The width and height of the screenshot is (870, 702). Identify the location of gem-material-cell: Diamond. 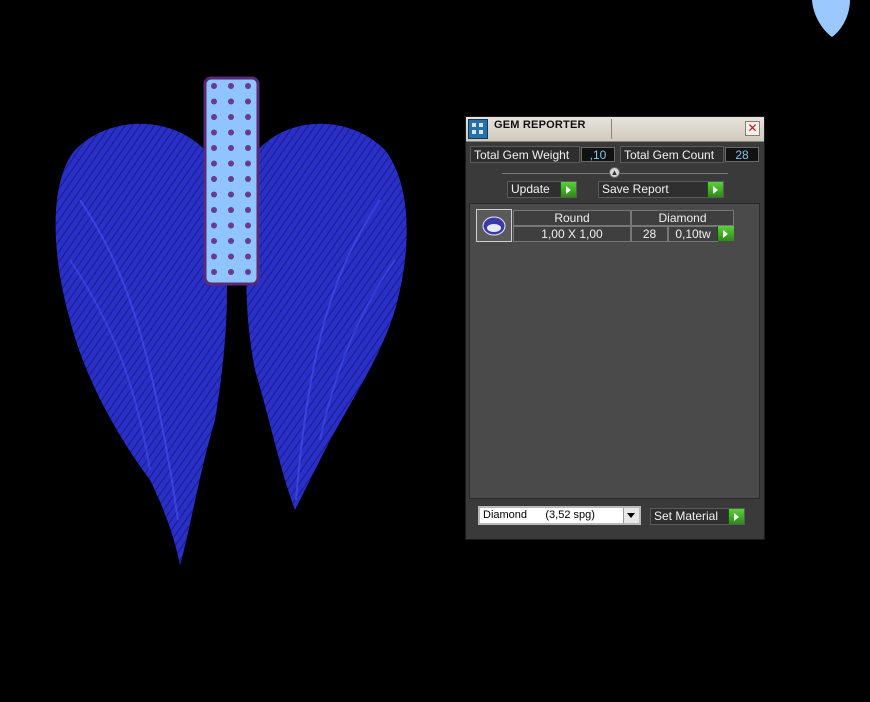
(682, 218).